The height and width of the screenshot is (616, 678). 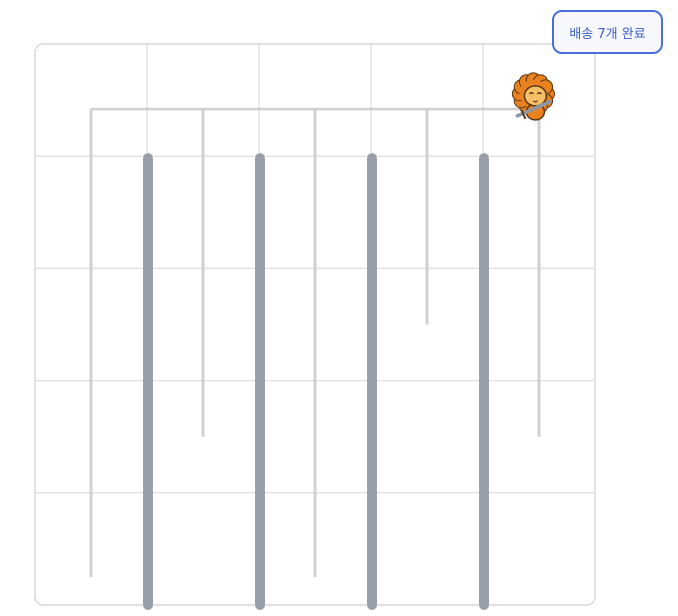 I want to click on status-label: 배송 7개 완료, so click(x=607, y=34).